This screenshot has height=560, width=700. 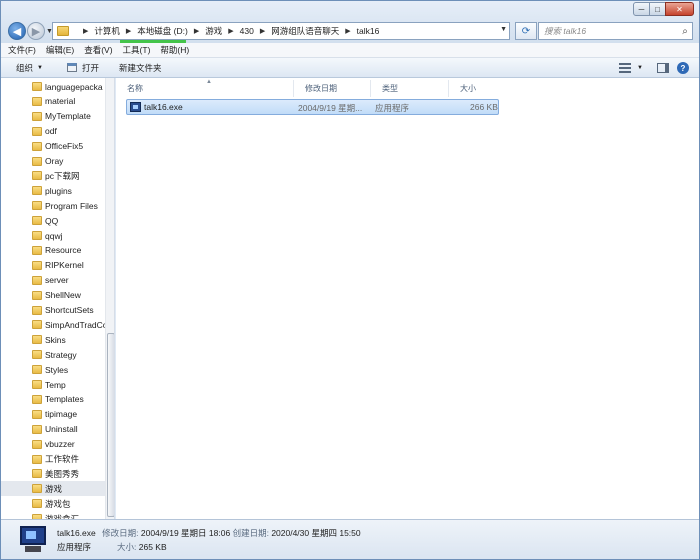 I want to click on search-icon: ⌕, so click(x=685, y=31).